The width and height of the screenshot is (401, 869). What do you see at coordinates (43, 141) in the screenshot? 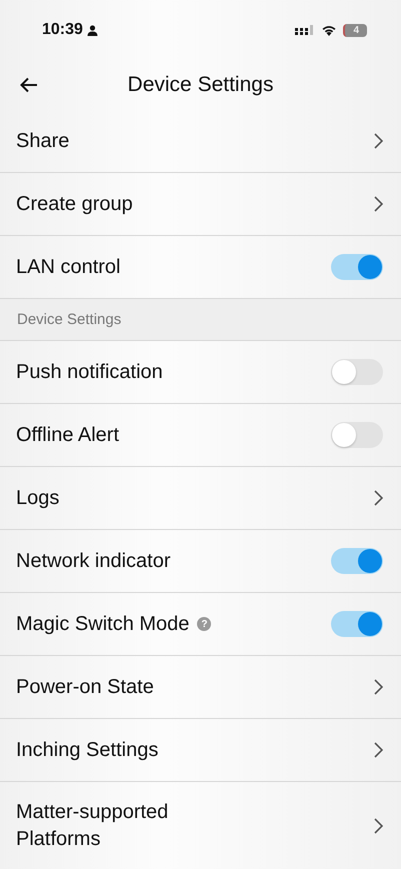
I see `setting-label: Share` at bounding box center [43, 141].